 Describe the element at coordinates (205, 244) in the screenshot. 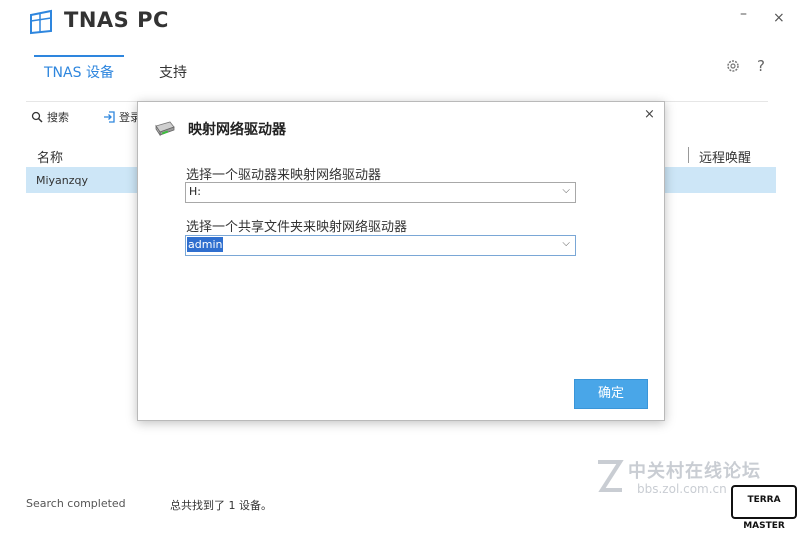

I see `share-select-value: admin` at that location.